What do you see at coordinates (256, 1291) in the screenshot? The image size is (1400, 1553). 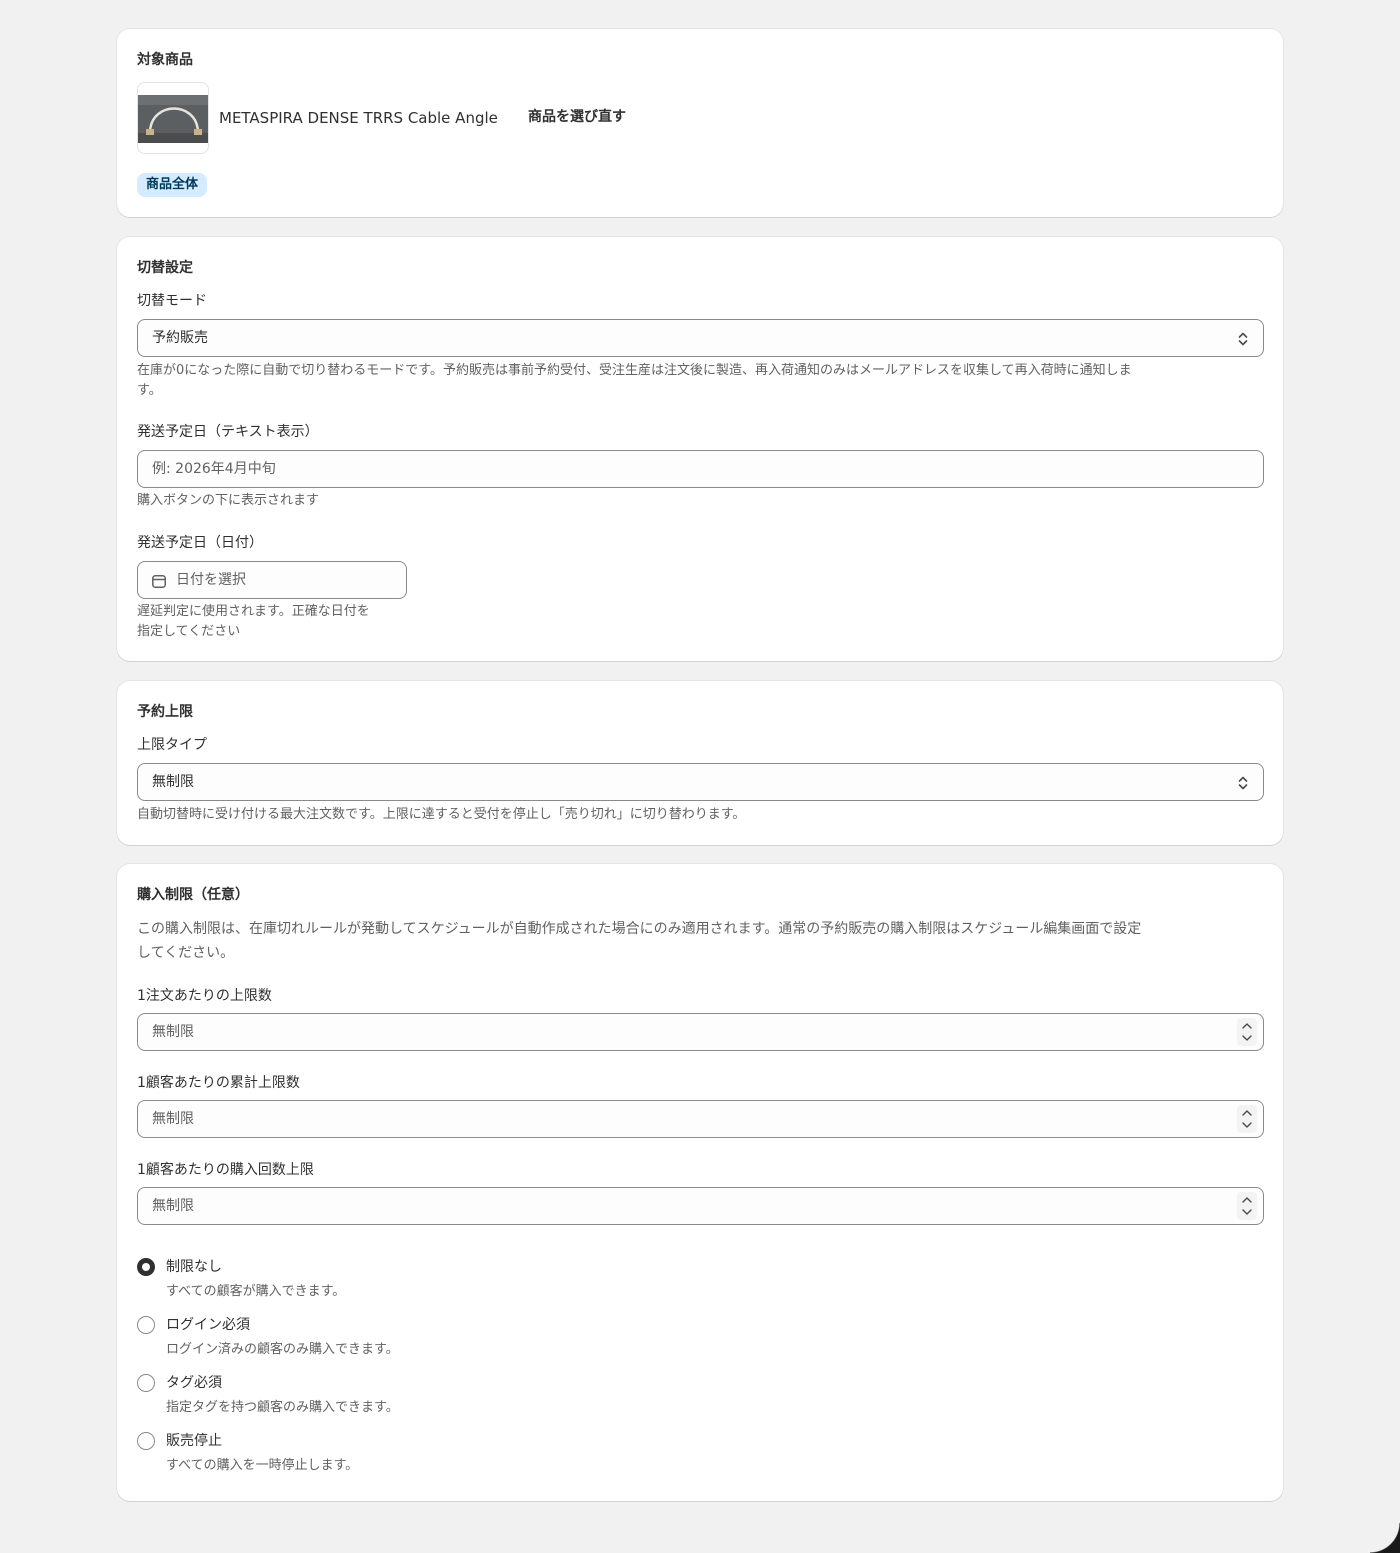 I see `access-option-none-help: すべての顧客が購入できます。` at bounding box center [256, 1291].